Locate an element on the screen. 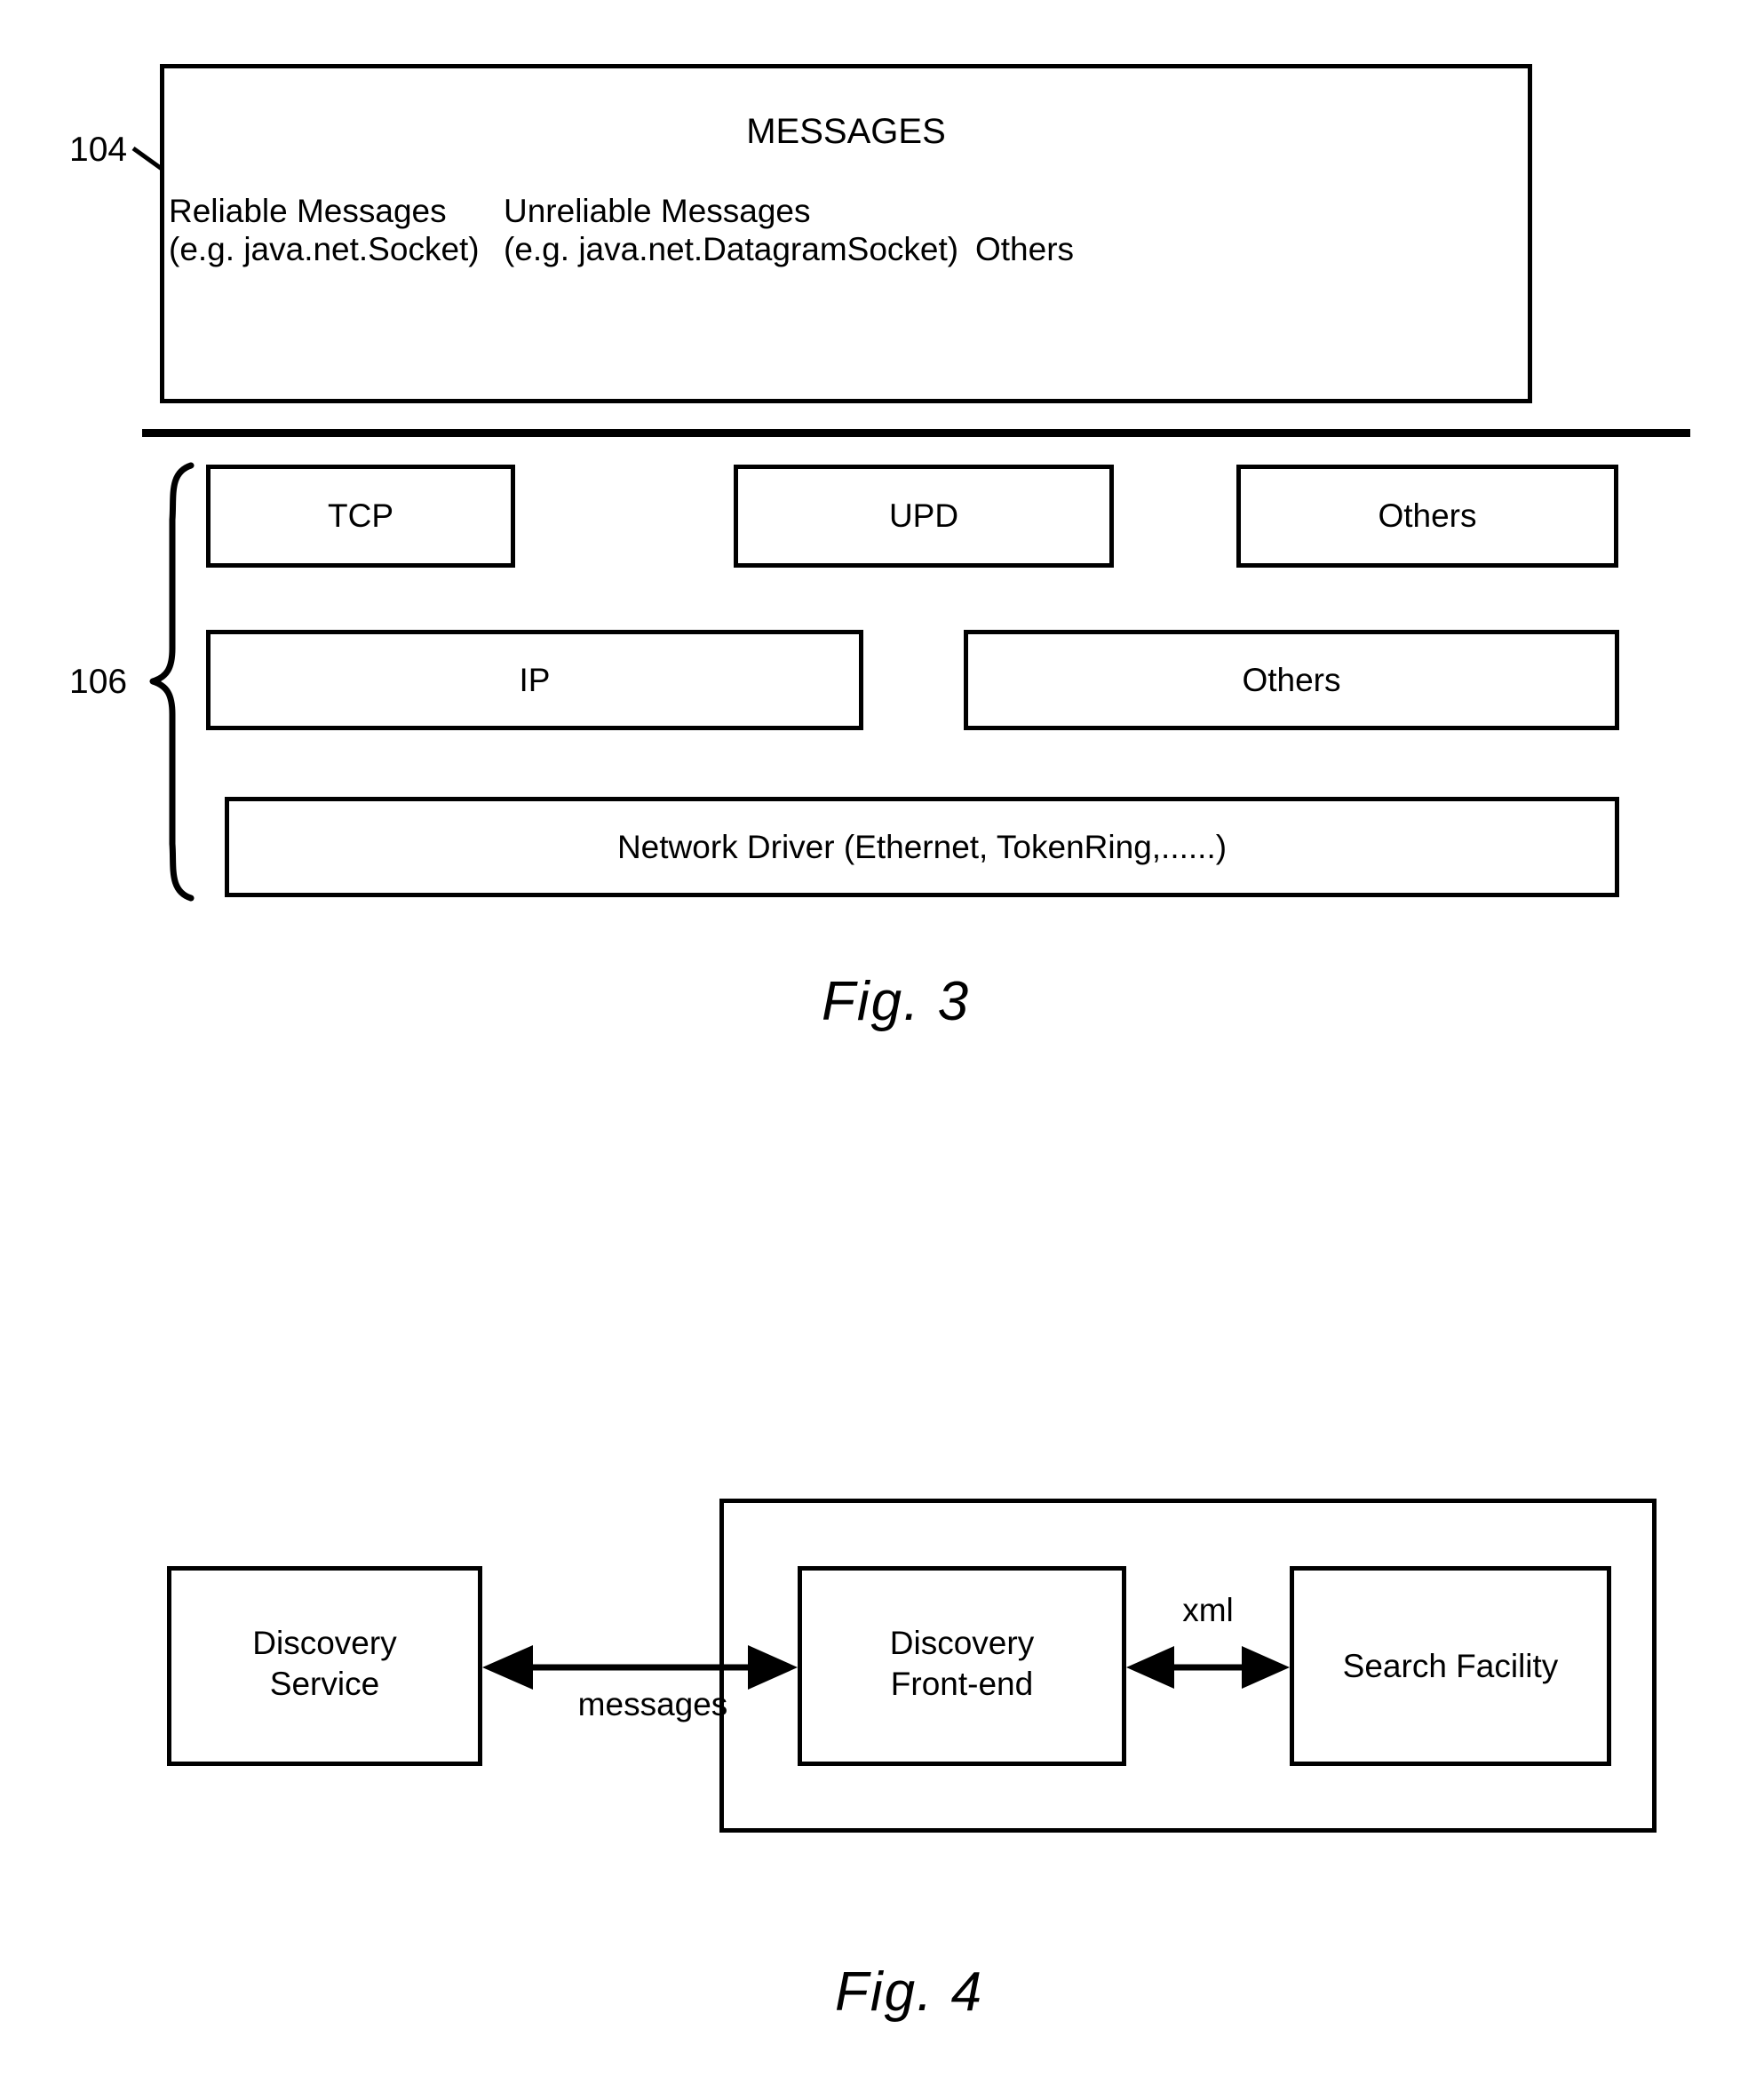  protocol-stack-brace is located at coordinates (172, 682).